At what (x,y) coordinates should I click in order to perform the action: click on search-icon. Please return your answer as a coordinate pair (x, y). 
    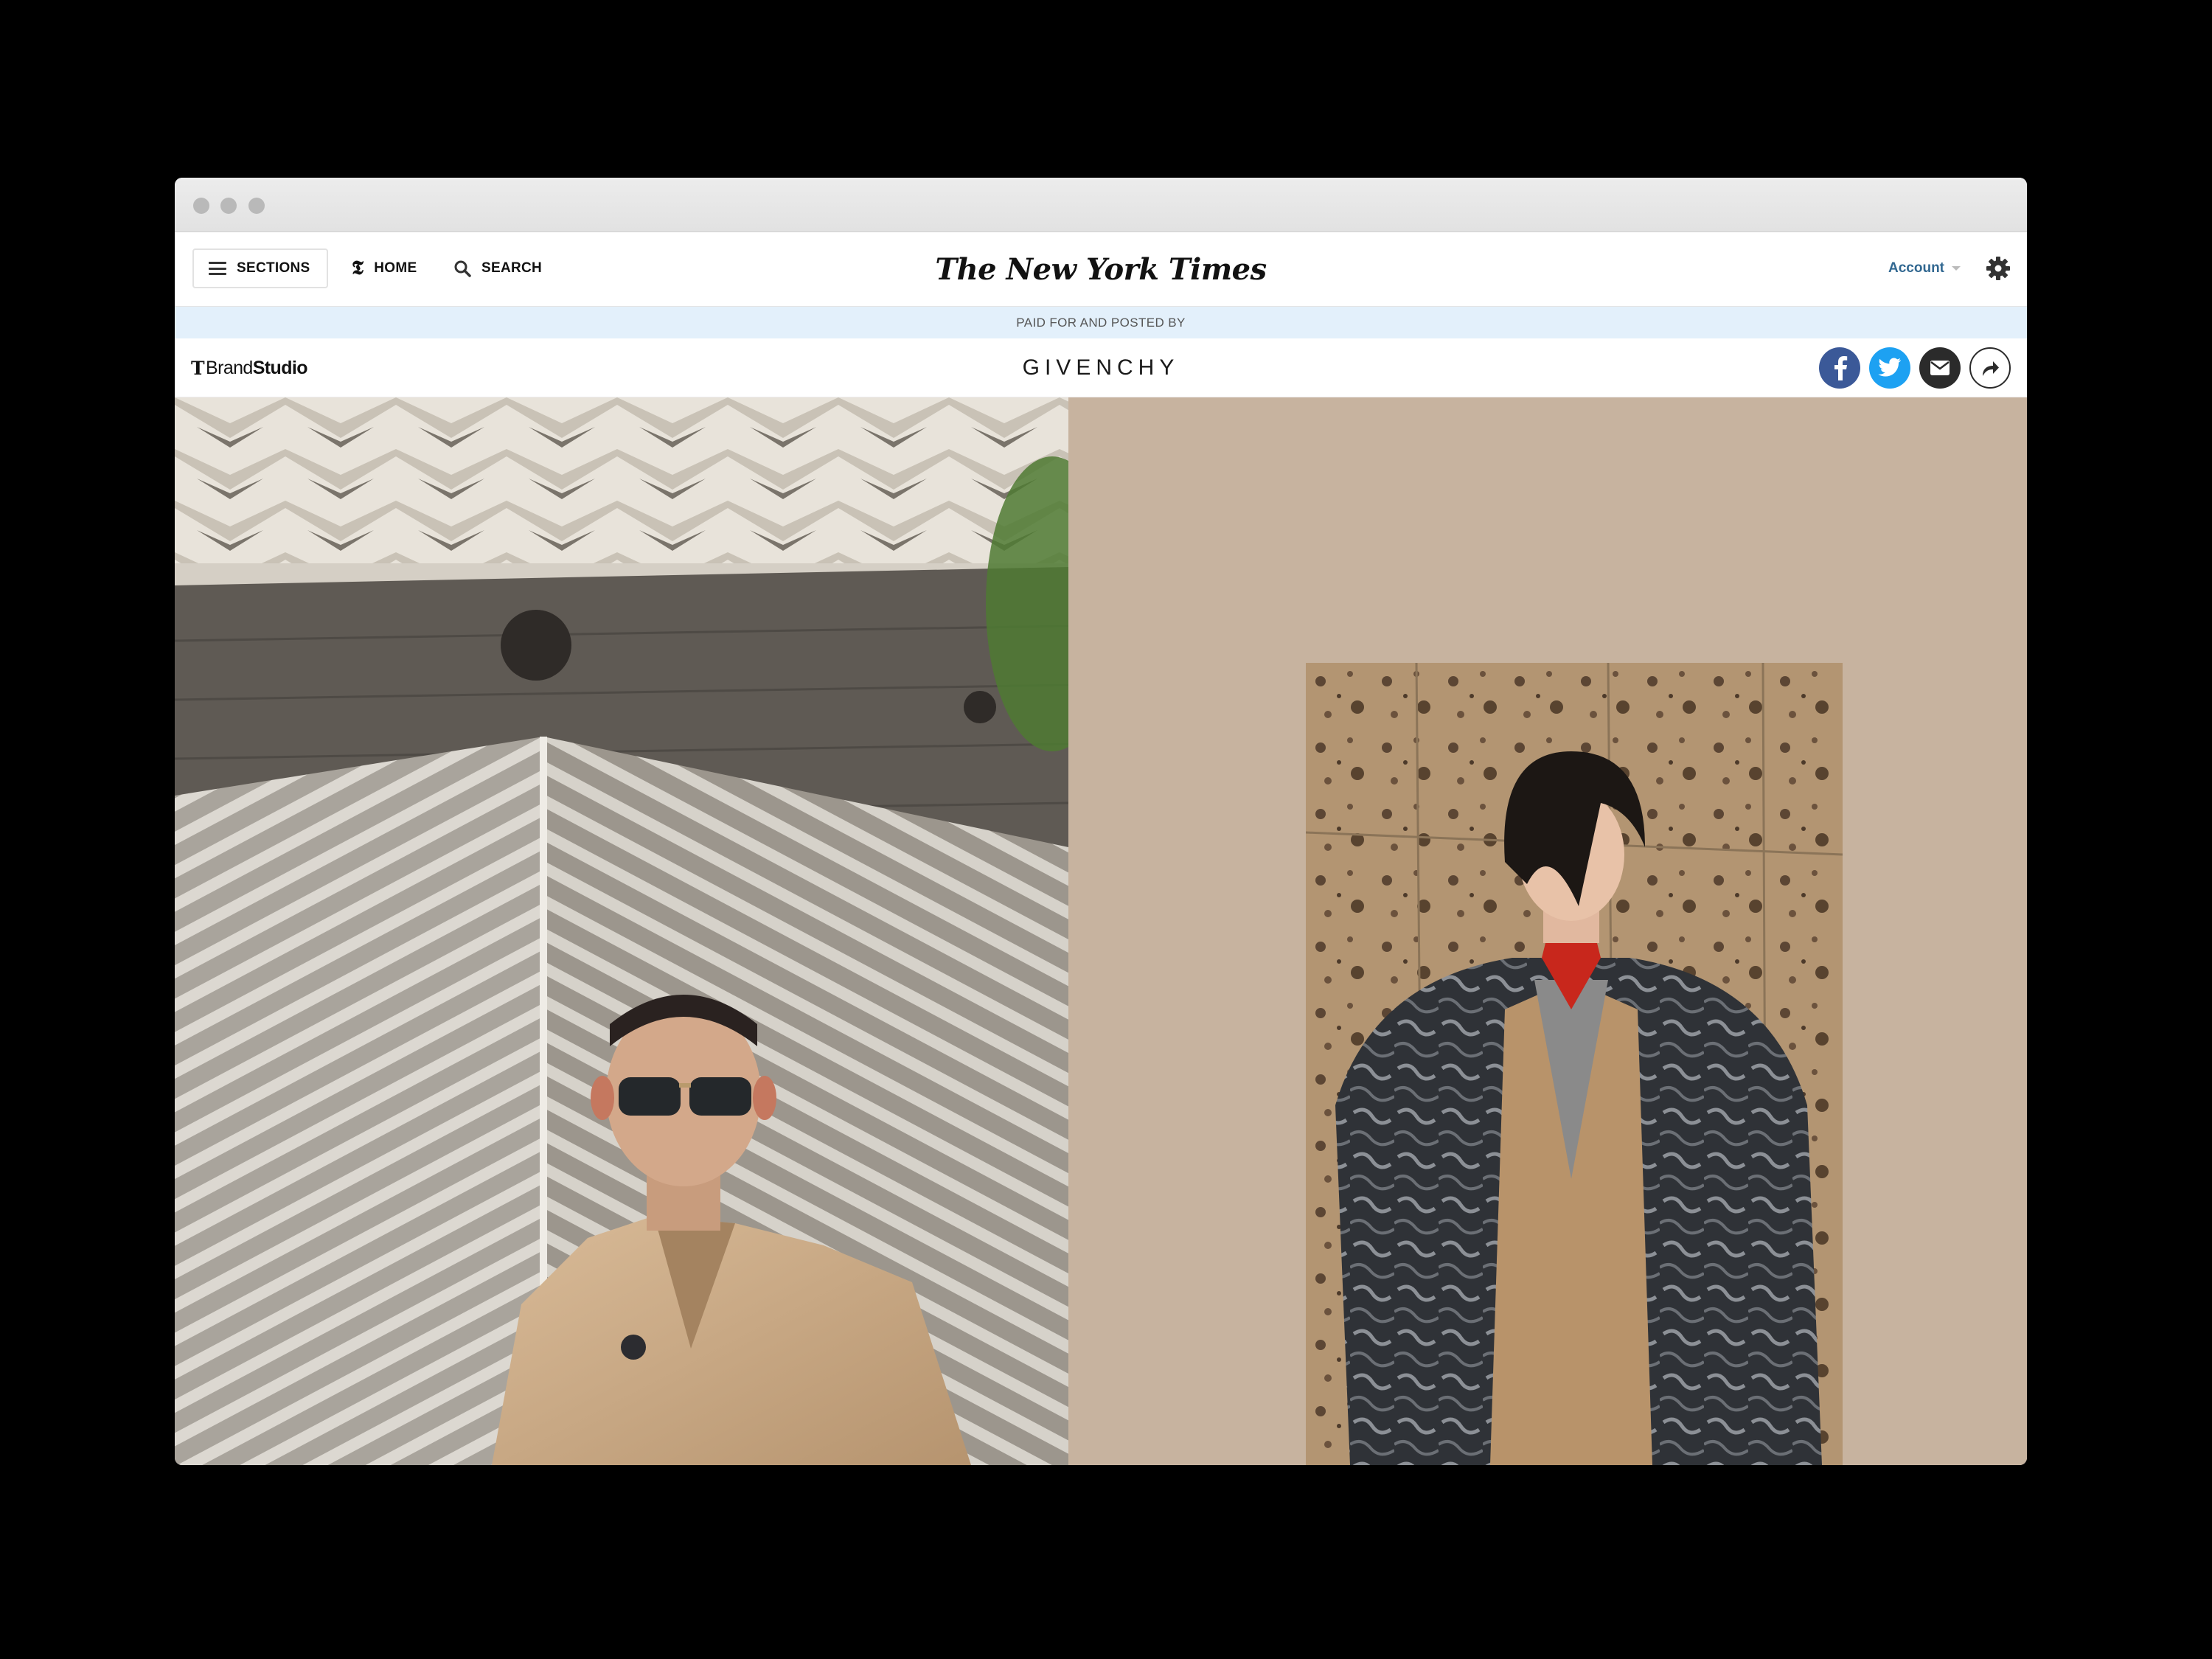
    Looking at the image, I should click on (462, 268).